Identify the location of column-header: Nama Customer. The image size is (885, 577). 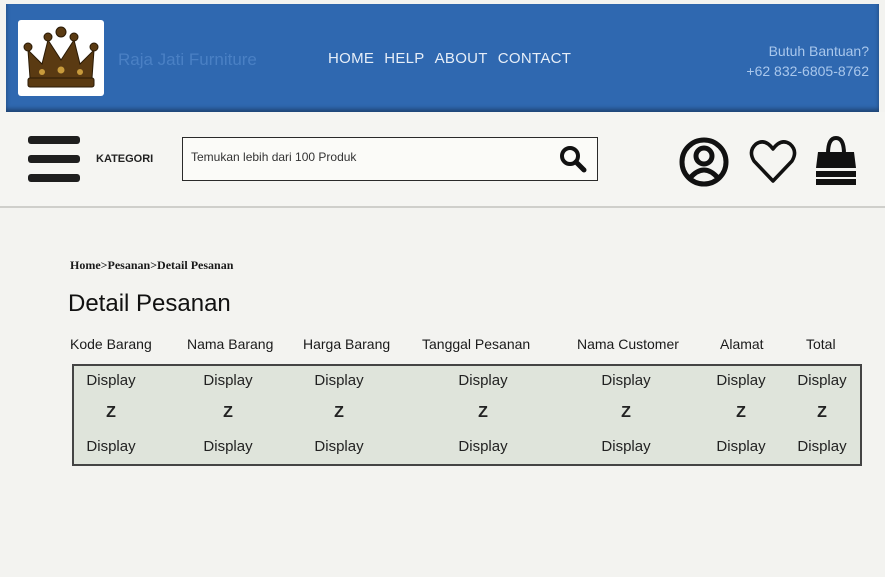
(628, 344).